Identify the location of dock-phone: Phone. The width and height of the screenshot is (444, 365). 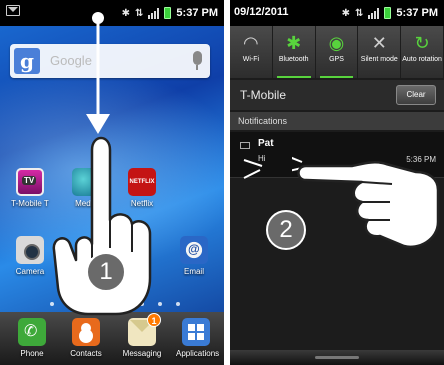
(32, 338).